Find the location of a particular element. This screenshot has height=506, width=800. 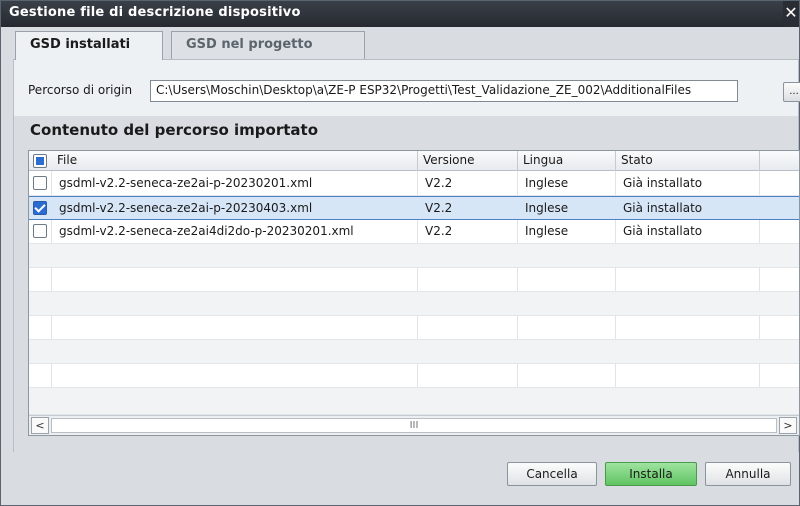

abort-button: Annulla is located at coordinates (748, 474).